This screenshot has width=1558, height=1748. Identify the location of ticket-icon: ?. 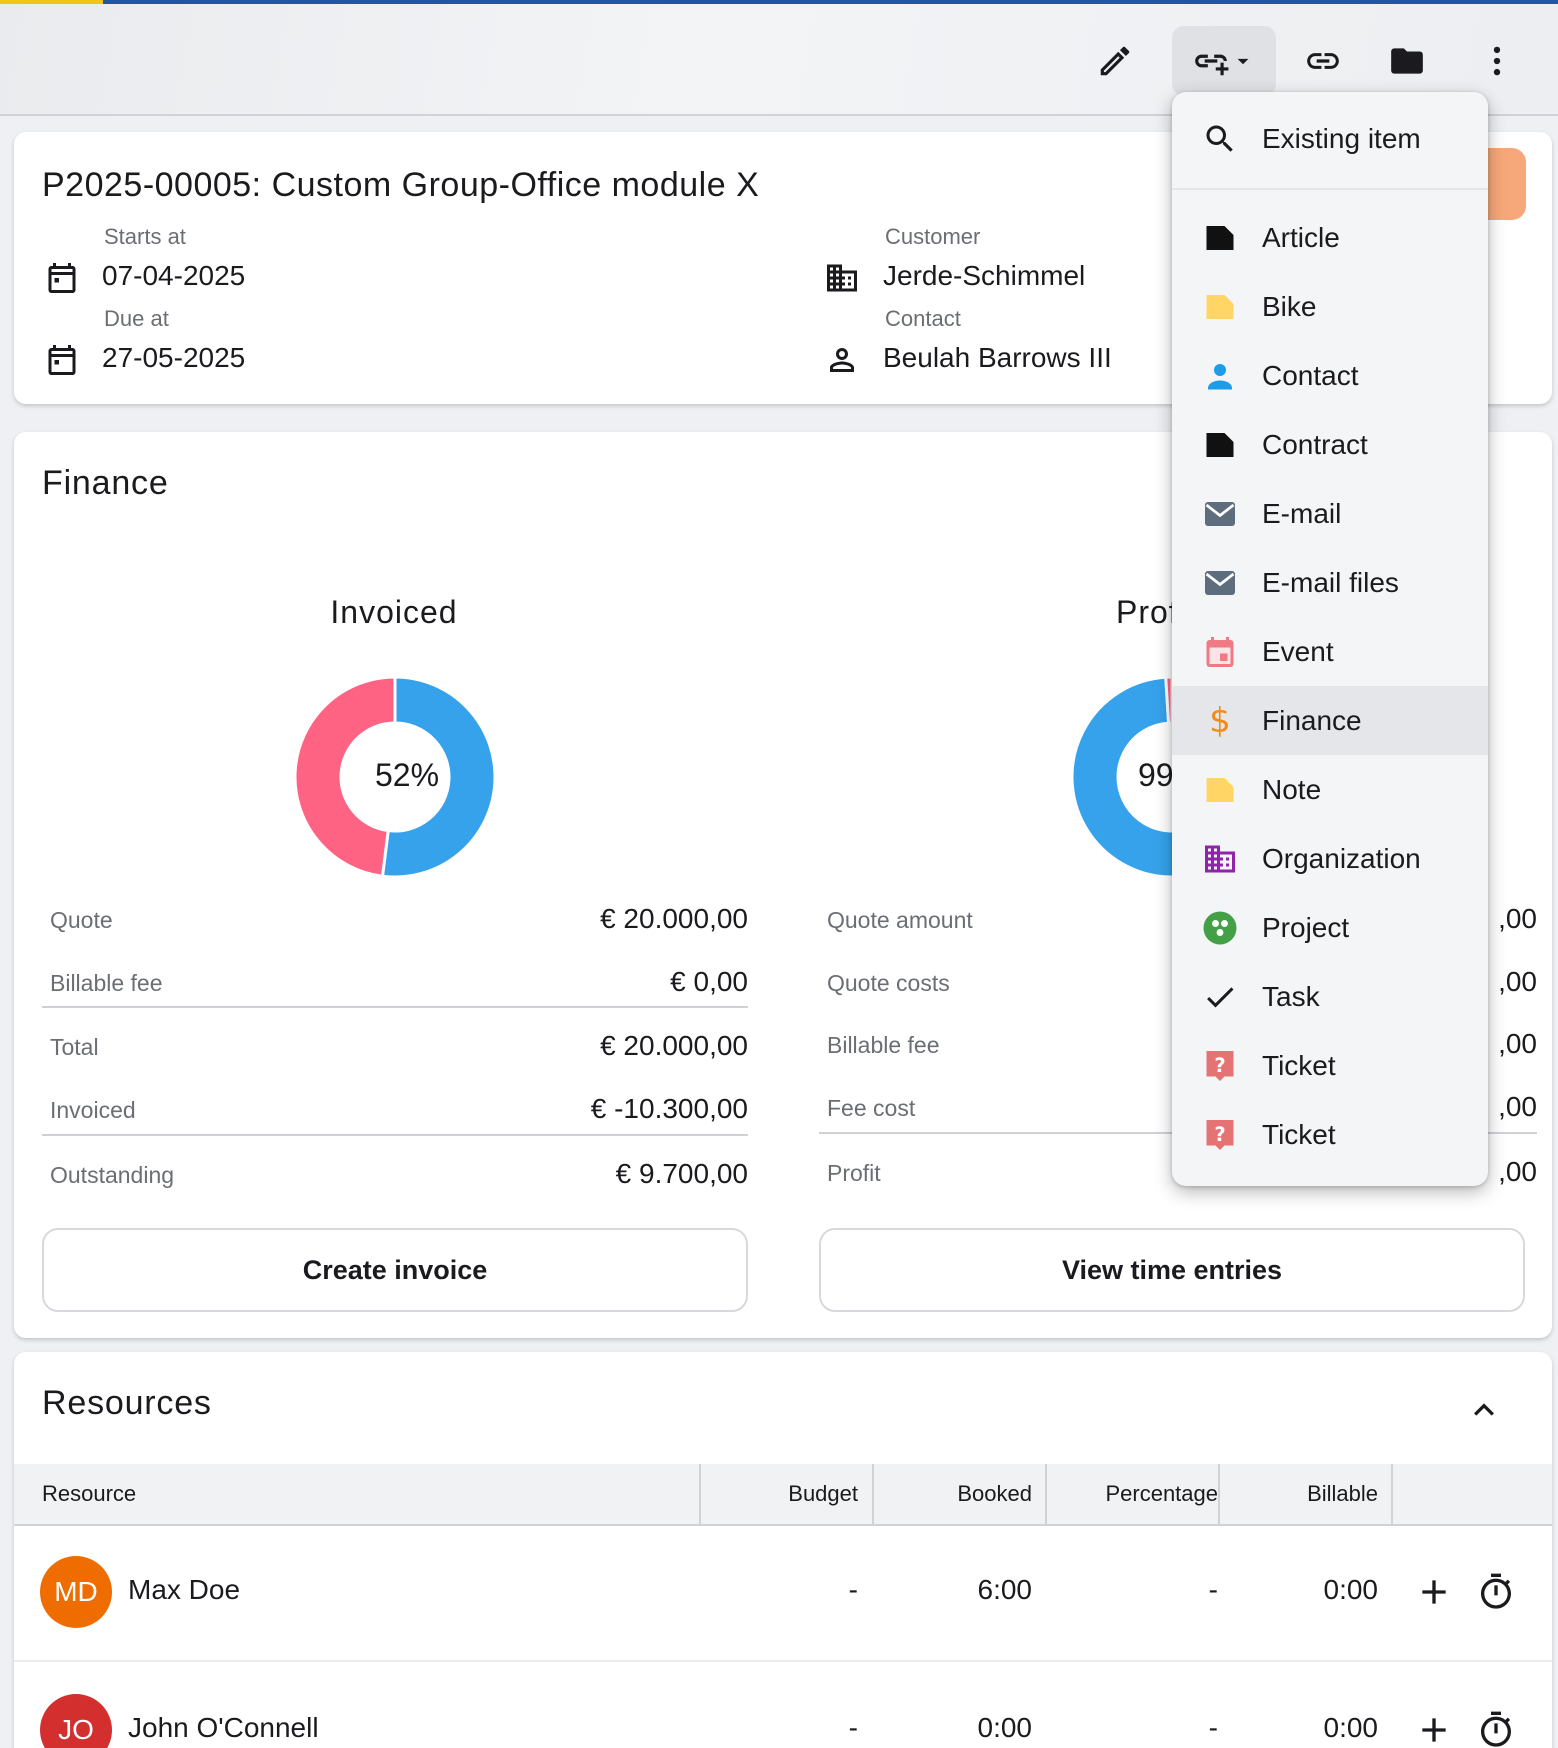
(1220, 1135).